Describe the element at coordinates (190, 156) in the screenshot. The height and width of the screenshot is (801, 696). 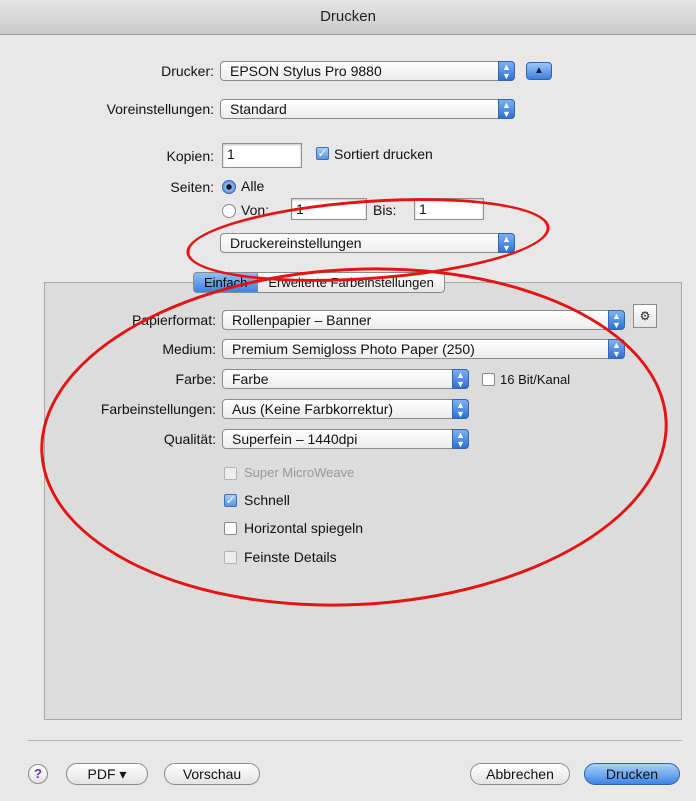
I see `copies-label: Kopien:` at that location.